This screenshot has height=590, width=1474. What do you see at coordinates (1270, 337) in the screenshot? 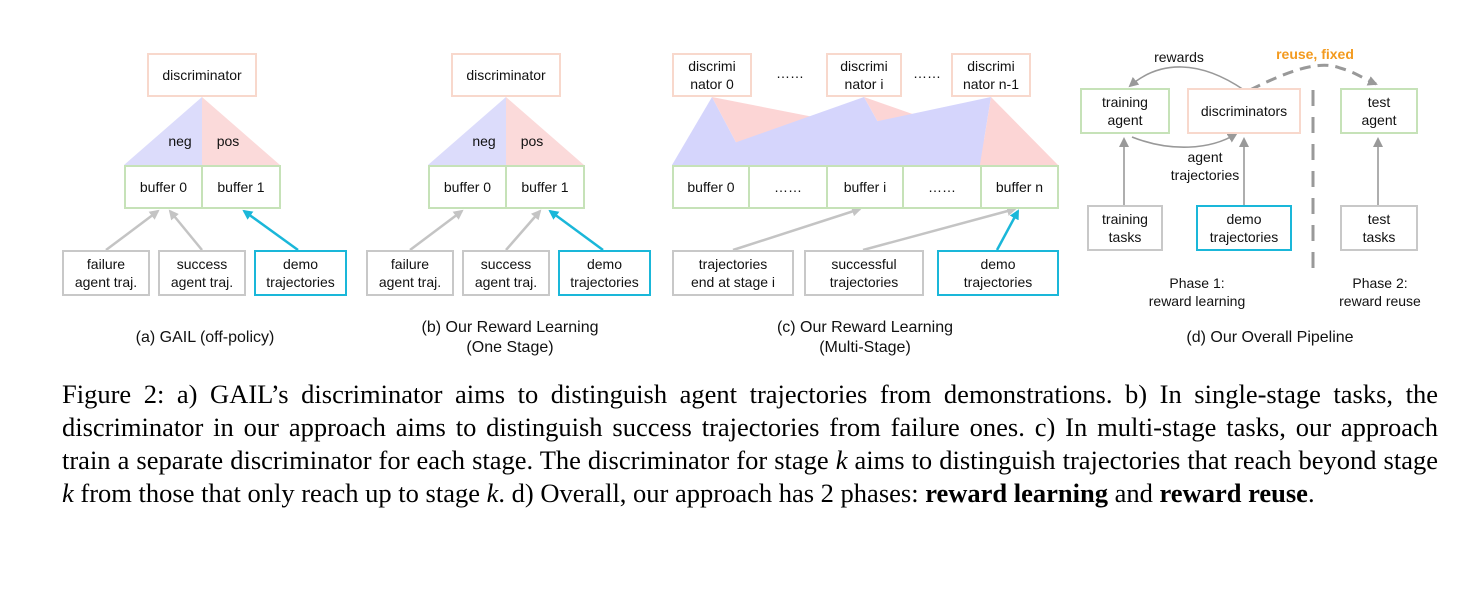
I see `subcaption-d: (d) Our Overall Pipeline` at bounding box center [1270, 337].